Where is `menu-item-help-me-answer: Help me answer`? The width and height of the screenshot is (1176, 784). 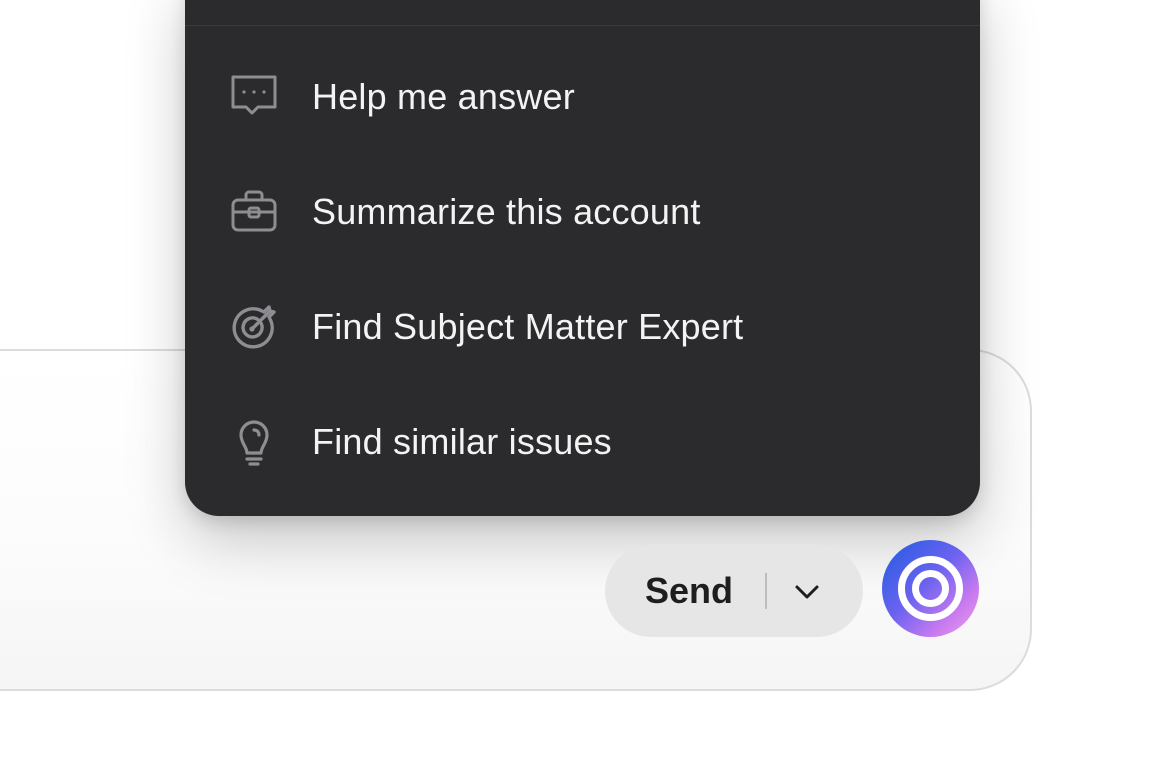 menu-item-help-me-answer: Help me answer is located at coordinates (582, 97).